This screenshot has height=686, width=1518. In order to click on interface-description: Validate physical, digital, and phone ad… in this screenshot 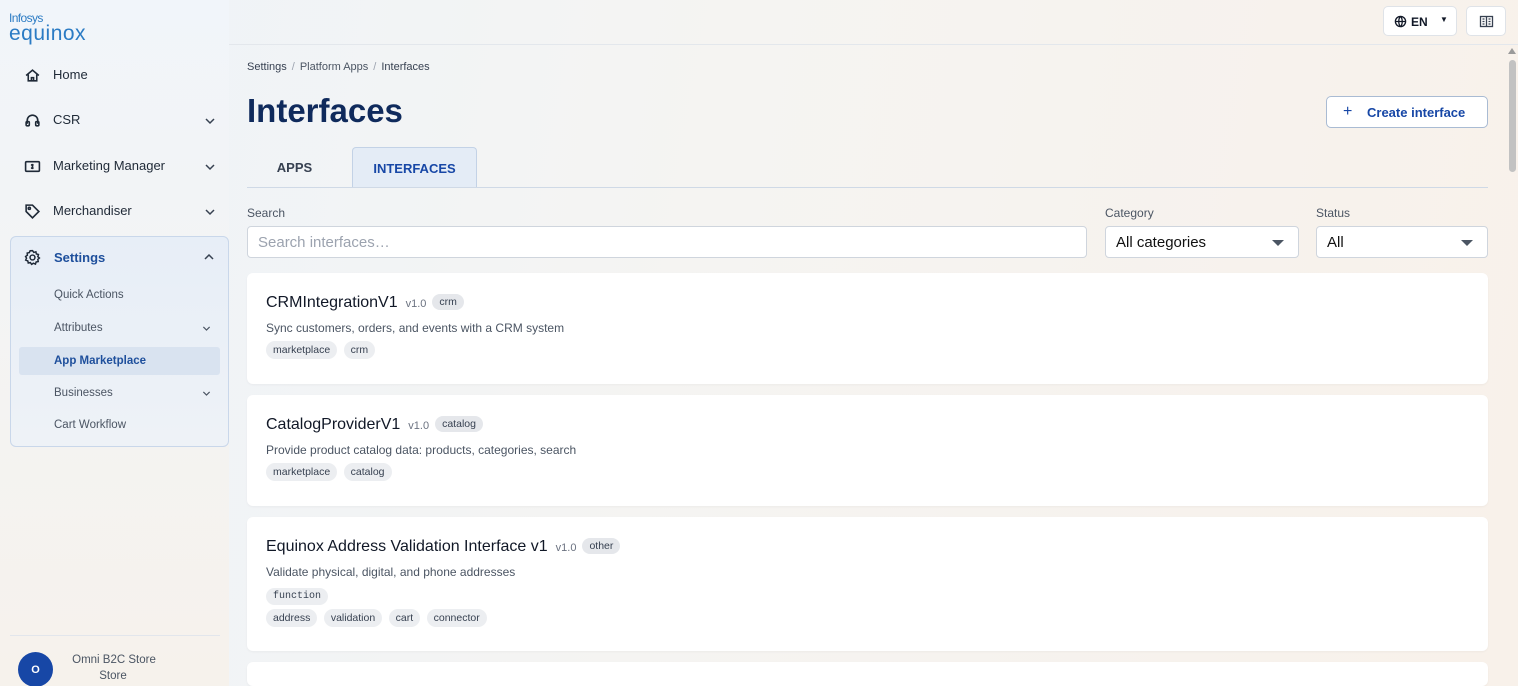, I will do `click(391, 572)`.